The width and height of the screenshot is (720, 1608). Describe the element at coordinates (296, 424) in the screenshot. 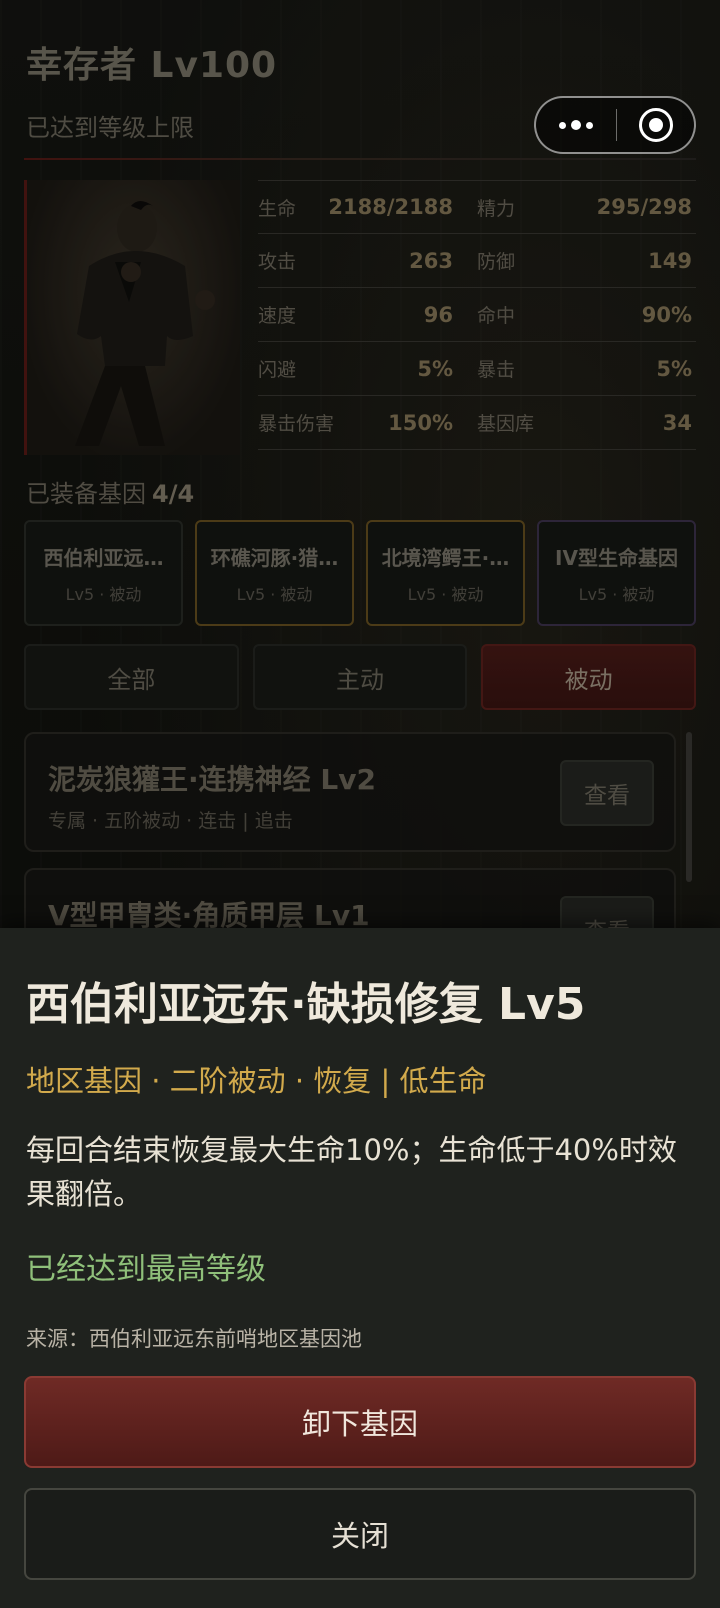

I see `stat-label: 暴击伤害` at that location.